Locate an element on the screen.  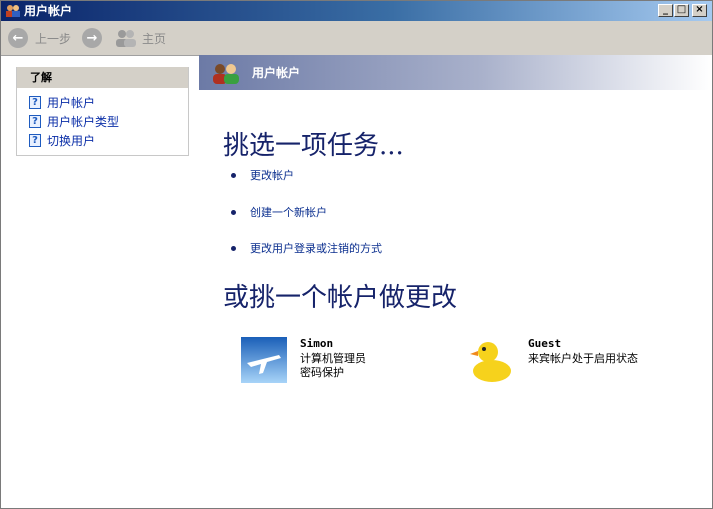
back-button: ← 上一步 is located at coordinates (39, 38).